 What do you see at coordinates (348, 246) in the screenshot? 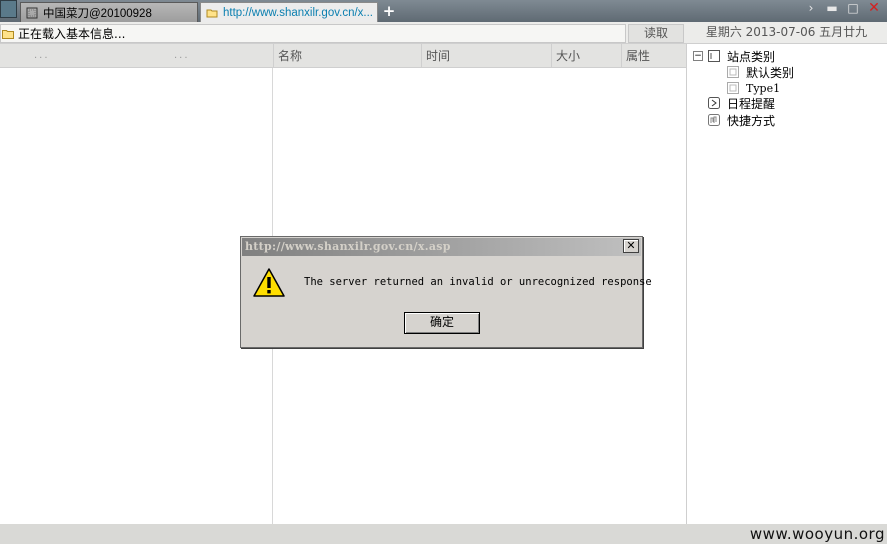
I see `dialog-title: http://www.shanxilr.gov.cn/x.asp` at bounding box center [348, 246].